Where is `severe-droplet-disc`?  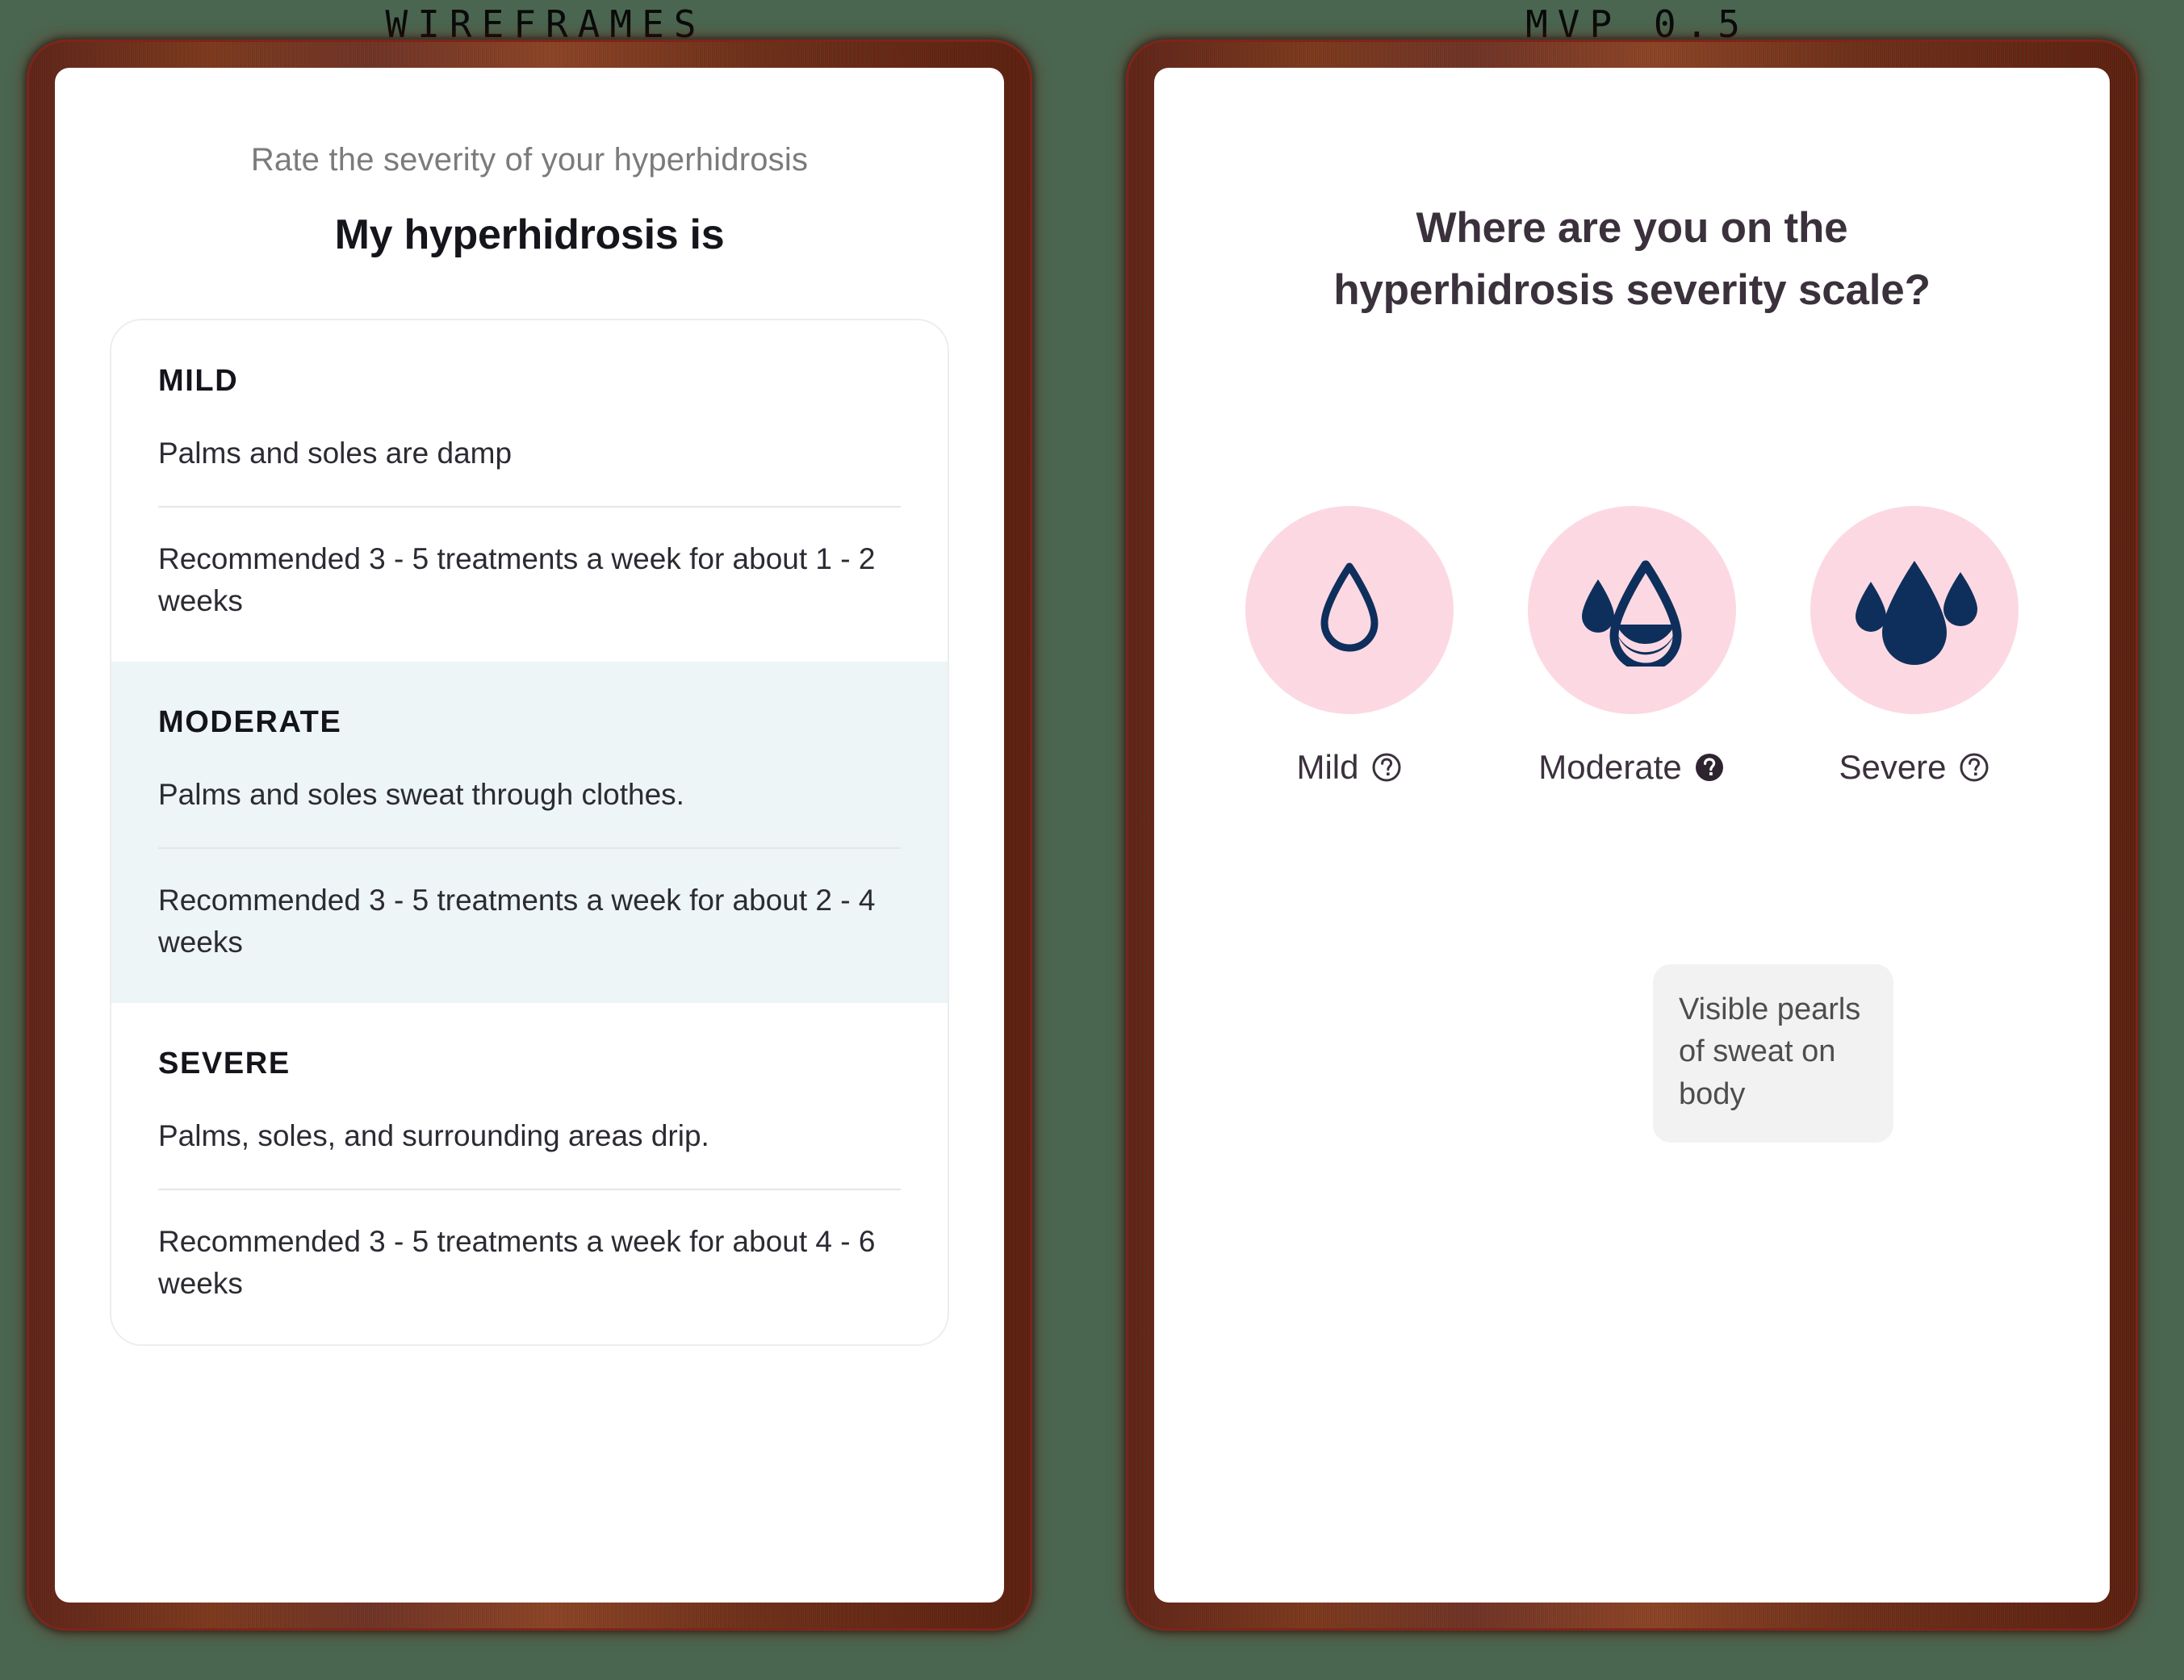 severe-droplet-disc is located at coordinates (1915, 609).